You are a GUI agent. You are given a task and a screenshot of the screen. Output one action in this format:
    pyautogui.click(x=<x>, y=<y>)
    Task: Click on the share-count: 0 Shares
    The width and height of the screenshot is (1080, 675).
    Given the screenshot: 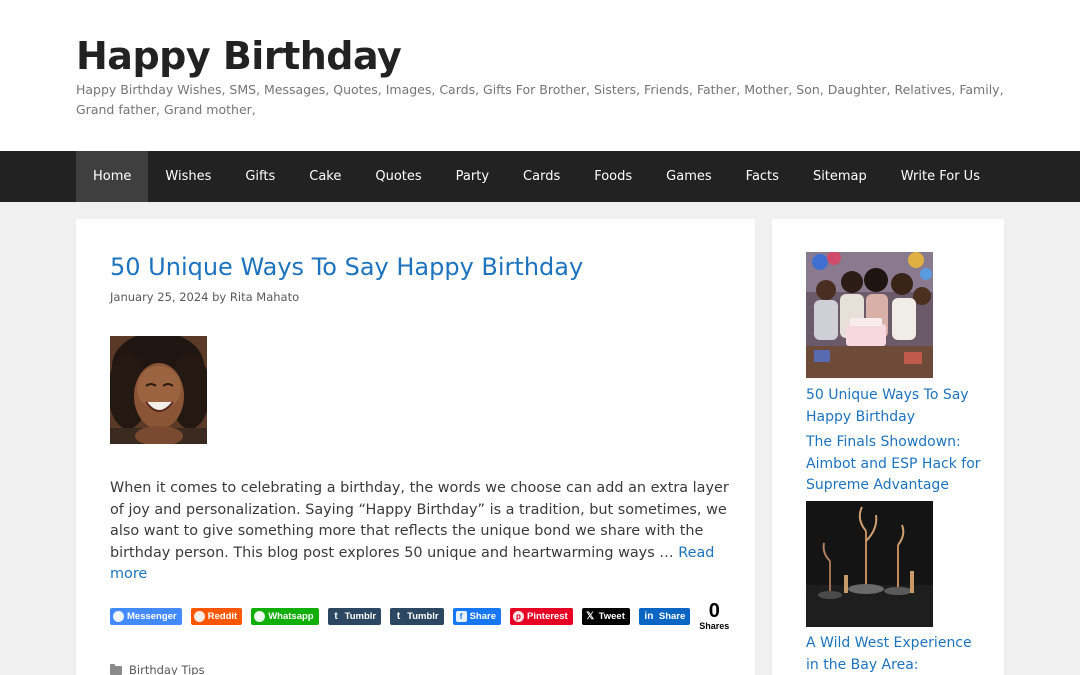 What is the action you would take?
    pyautogui.click(x=714, y=616)
    